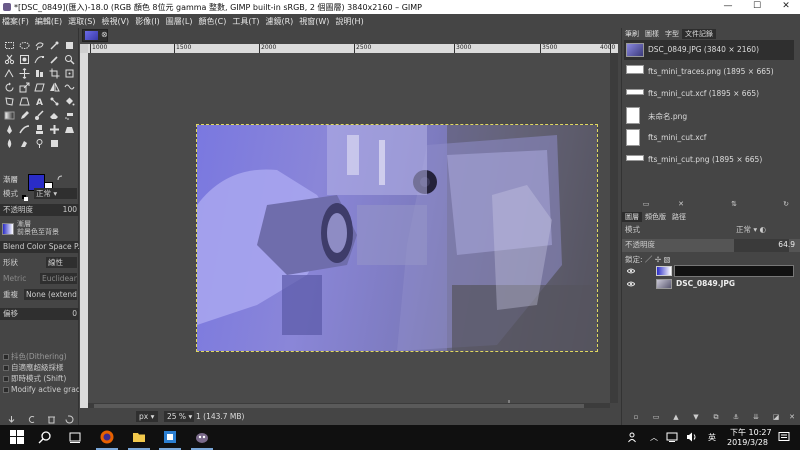  I want to click on text-tool-icon: A, so click(39, 101).